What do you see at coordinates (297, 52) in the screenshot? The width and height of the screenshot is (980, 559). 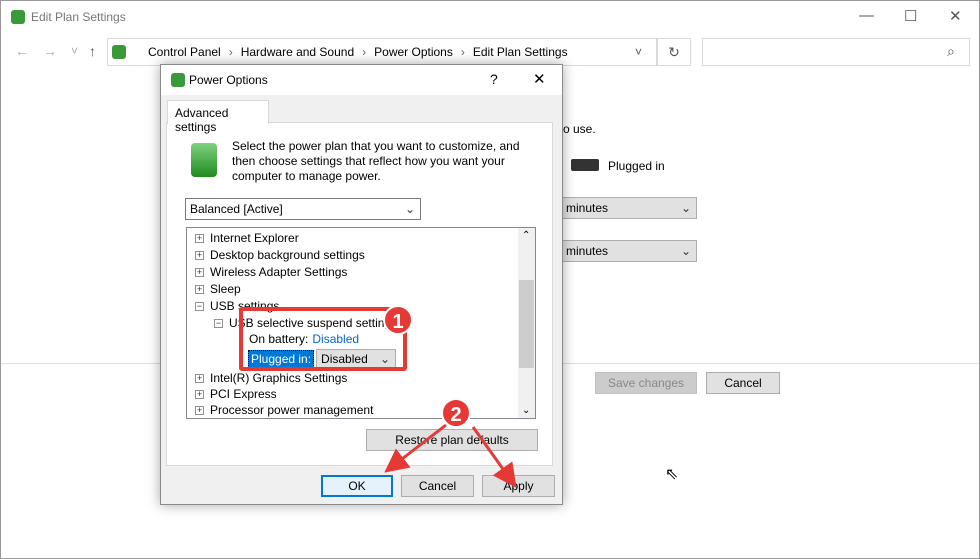 I see `breadcrumb-hardware-and-sound: Hardware and Sound` at bounding box center [297, 52].